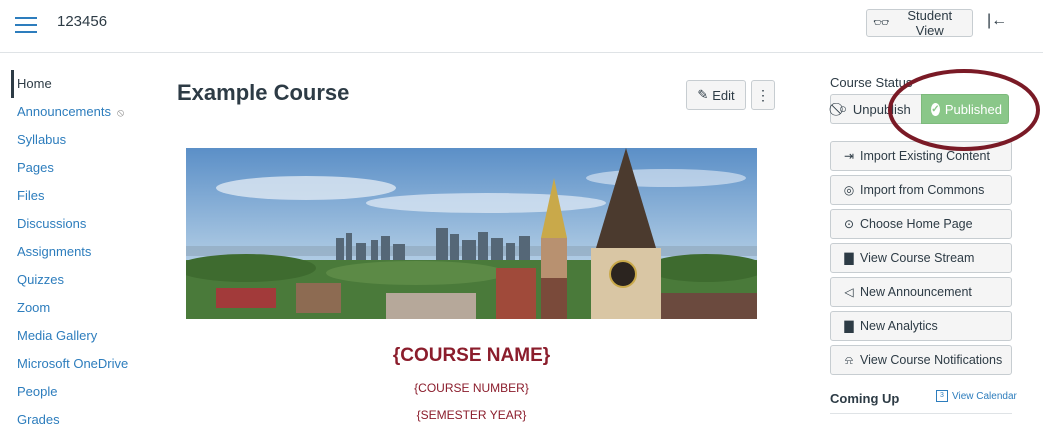 The image size is (1043, 434). I want to click on hamburger-menu-icon, so click(26, 26).